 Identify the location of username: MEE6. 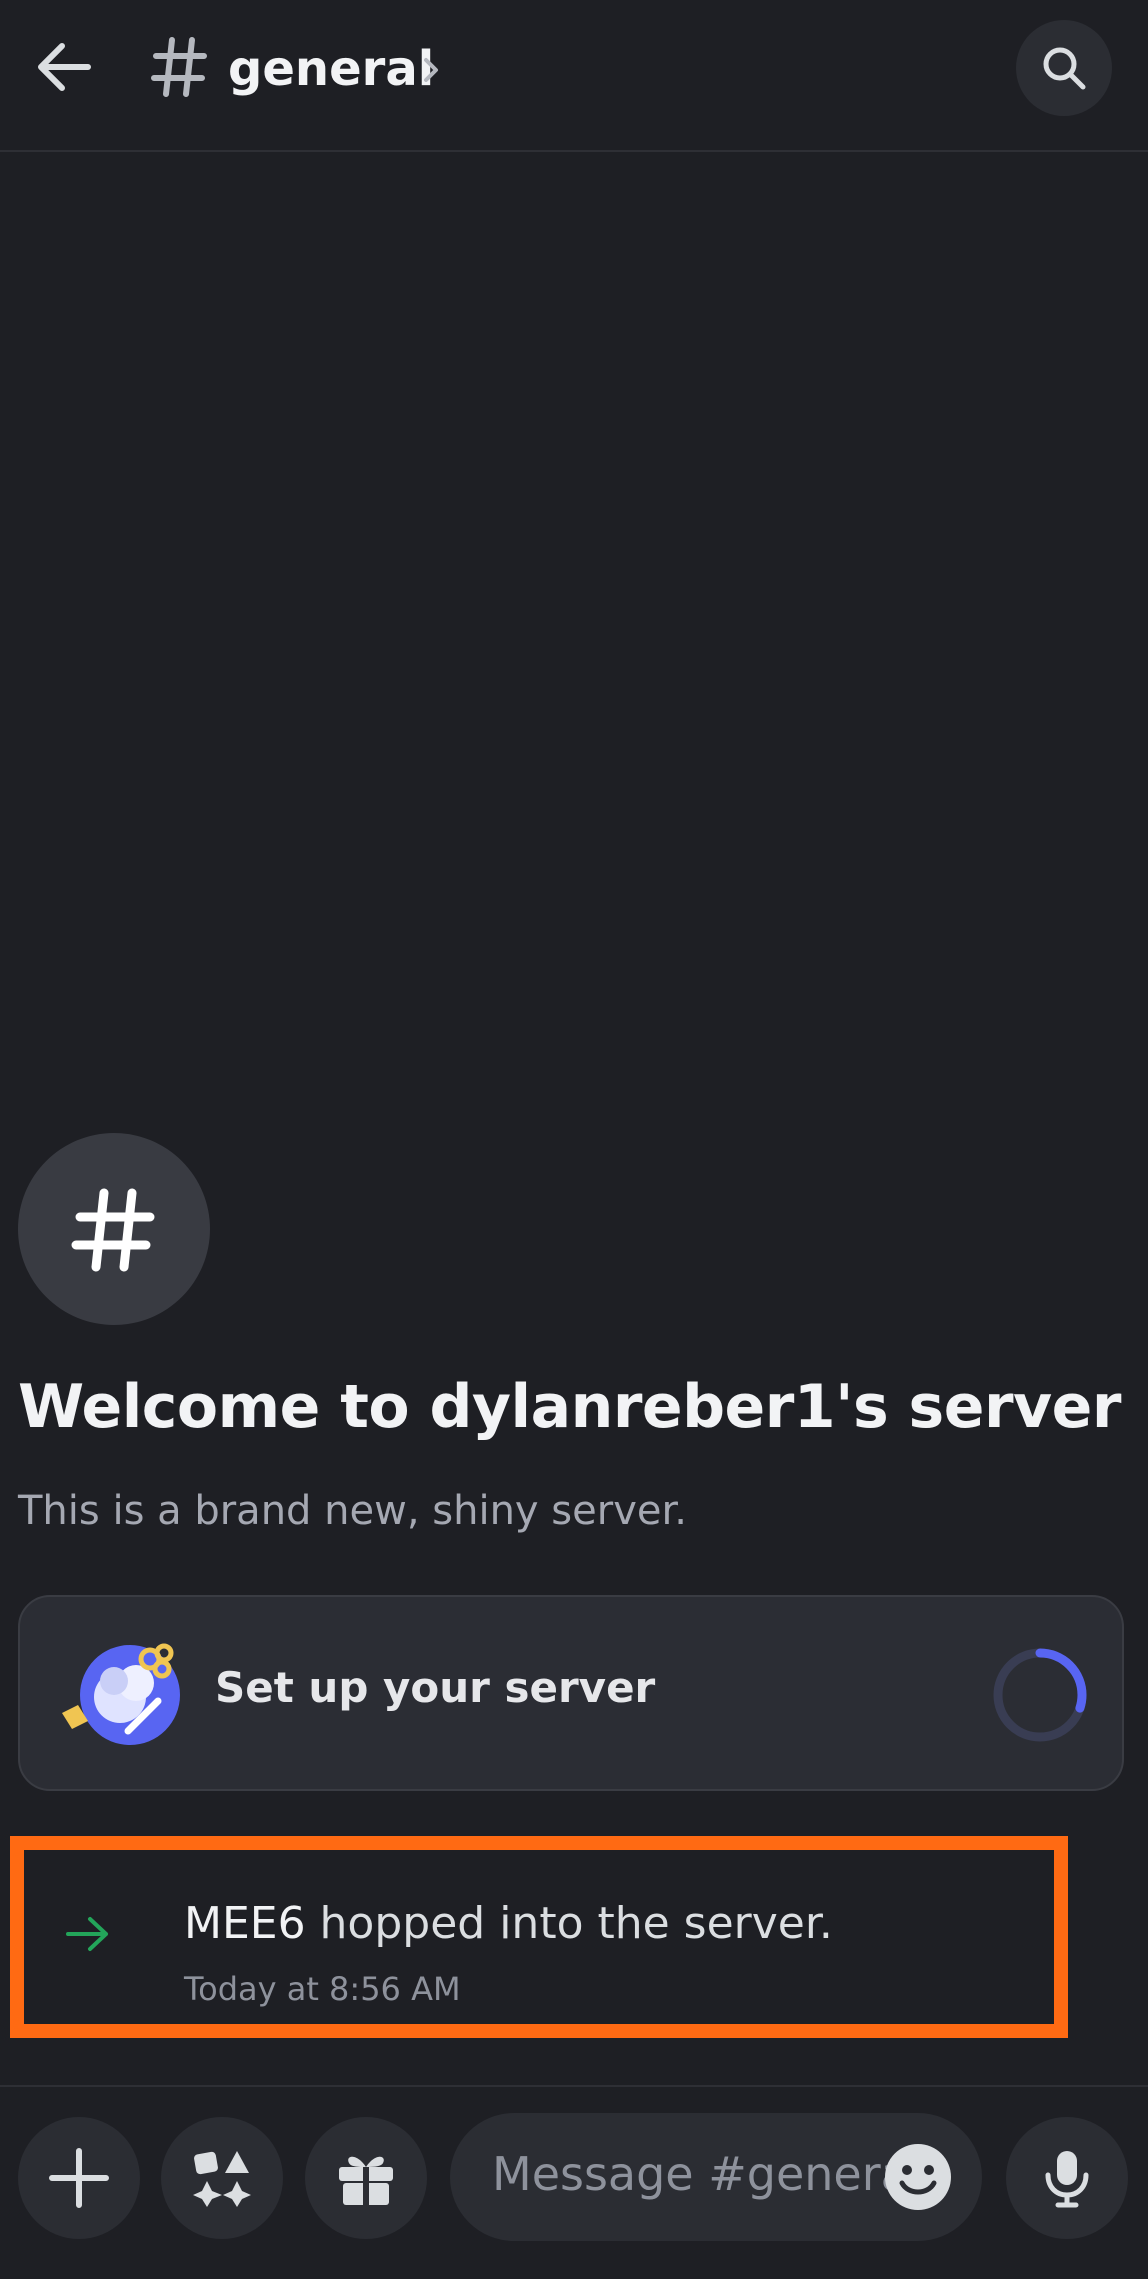
(245, 1923).